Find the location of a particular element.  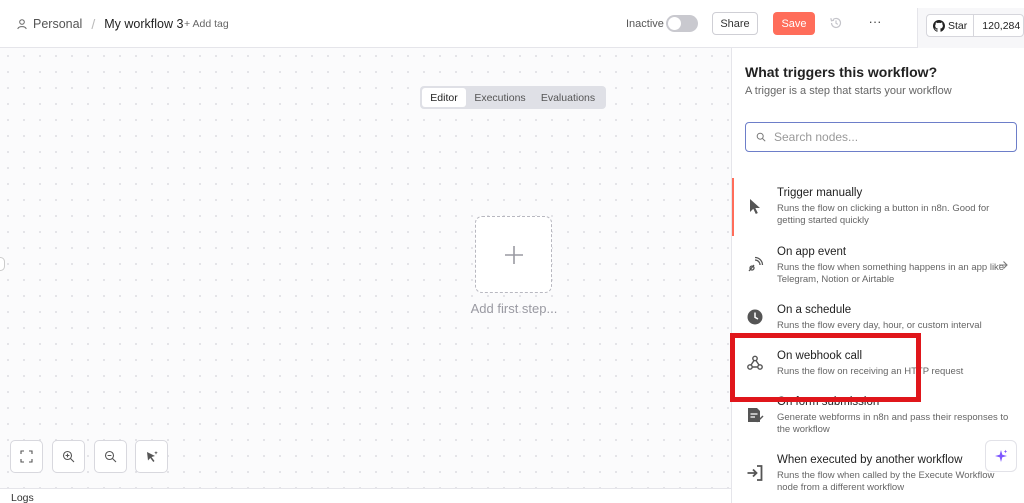

plus-icon is located at coordinates (514, 255).